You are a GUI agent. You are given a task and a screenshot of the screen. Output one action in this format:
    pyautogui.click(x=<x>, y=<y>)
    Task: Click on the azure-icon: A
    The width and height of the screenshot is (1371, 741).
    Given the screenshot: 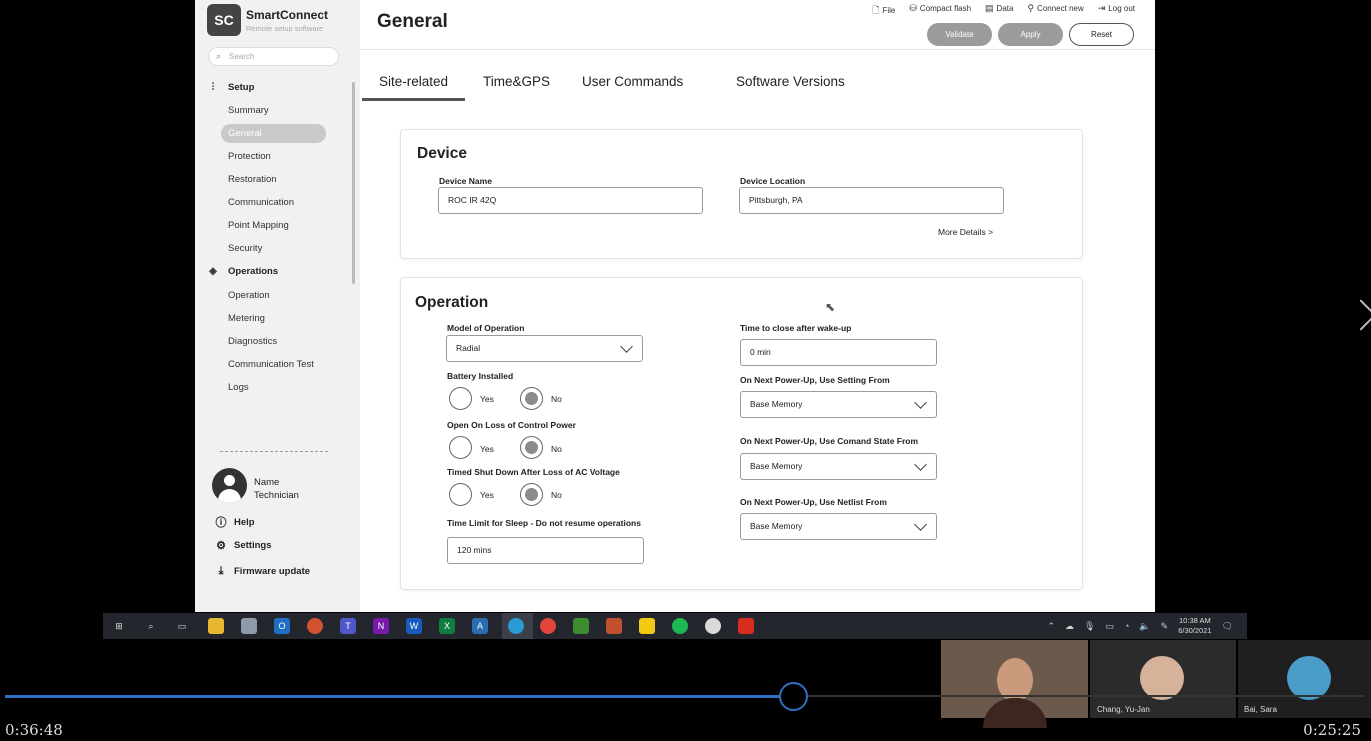 What is the action you would take?
    pyautogui.click(x=480, y=626)
    